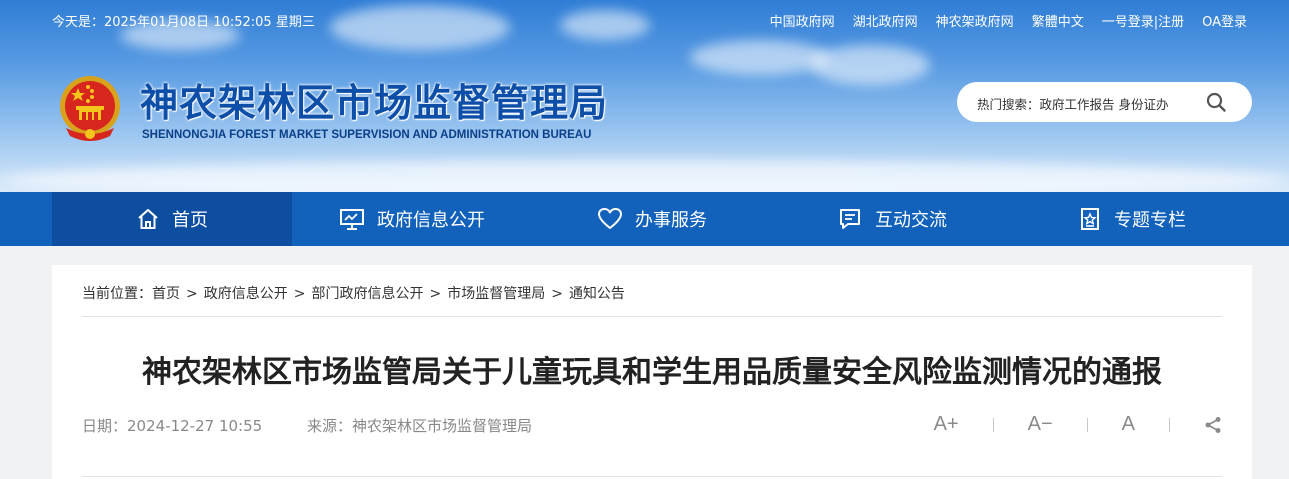 The height and width of the screenshot is (479, 1289). I want to click on nav-item-interaction: 互动交流, so click(892, 219).